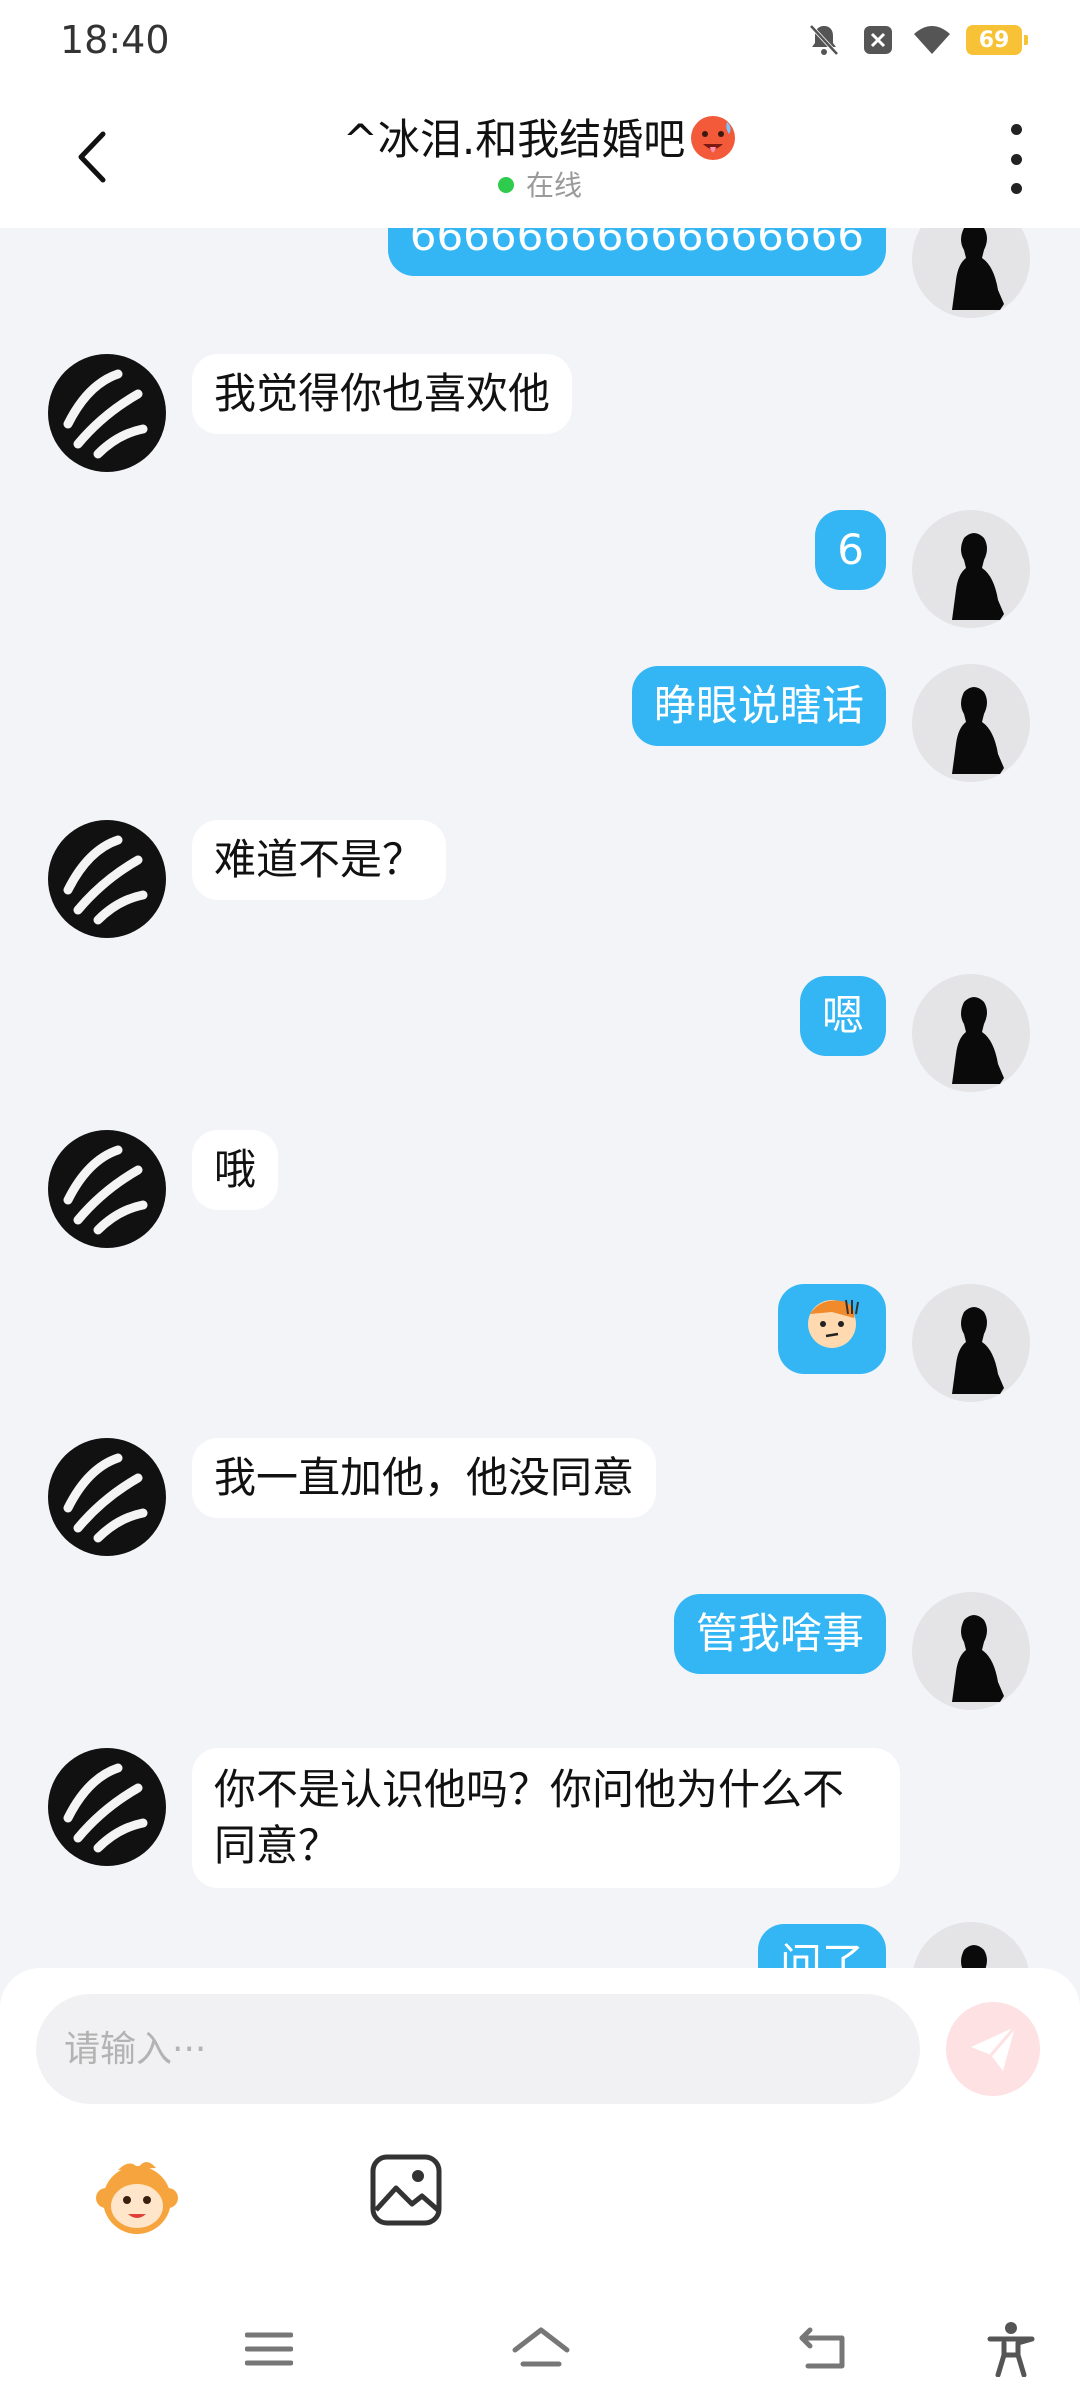  I want to click on hot-face-emoji-icon, so click(713, 138).